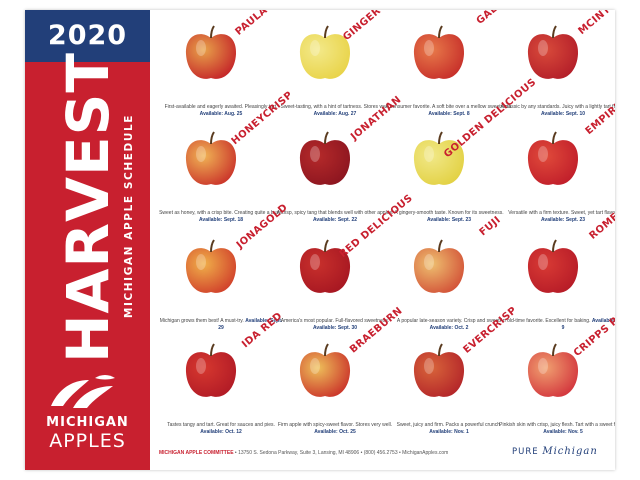  Describe the element at coordinates (563, 114) in the screenshot. I see `availability-date: Available: Sept. 10` at that location.